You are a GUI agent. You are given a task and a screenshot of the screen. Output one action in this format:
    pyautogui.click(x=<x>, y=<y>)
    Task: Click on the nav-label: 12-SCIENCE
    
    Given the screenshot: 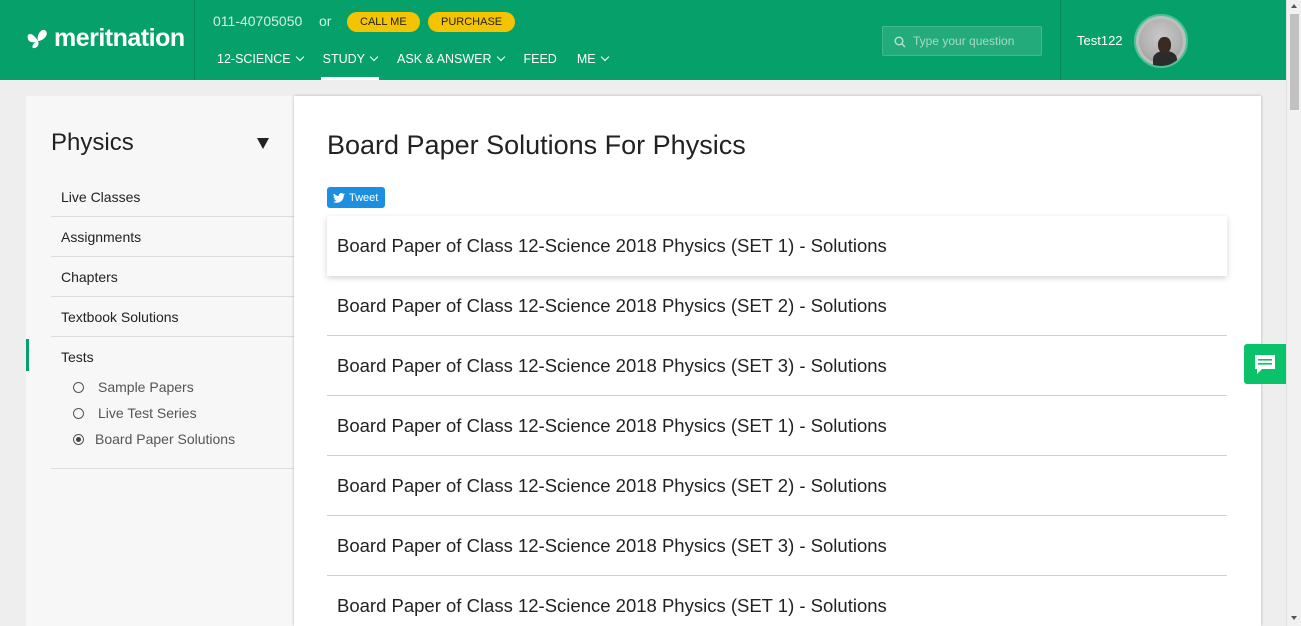 What is the action you would take?
    pyautogui.click(x=254, y=59)
    